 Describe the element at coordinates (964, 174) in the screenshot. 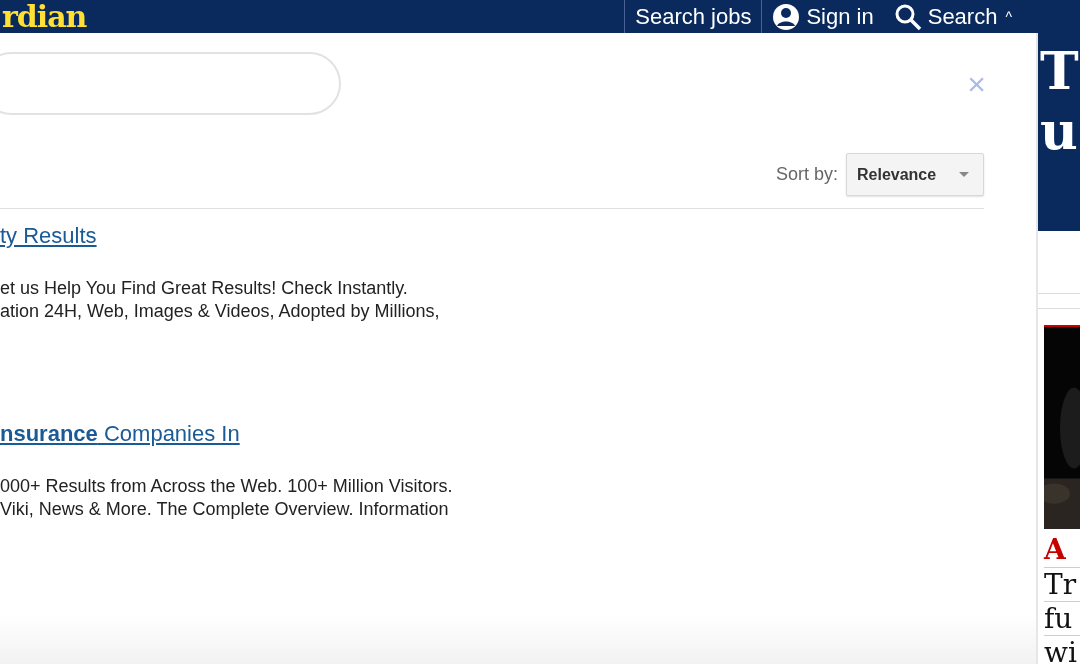

I see `caret-icon` at that location.